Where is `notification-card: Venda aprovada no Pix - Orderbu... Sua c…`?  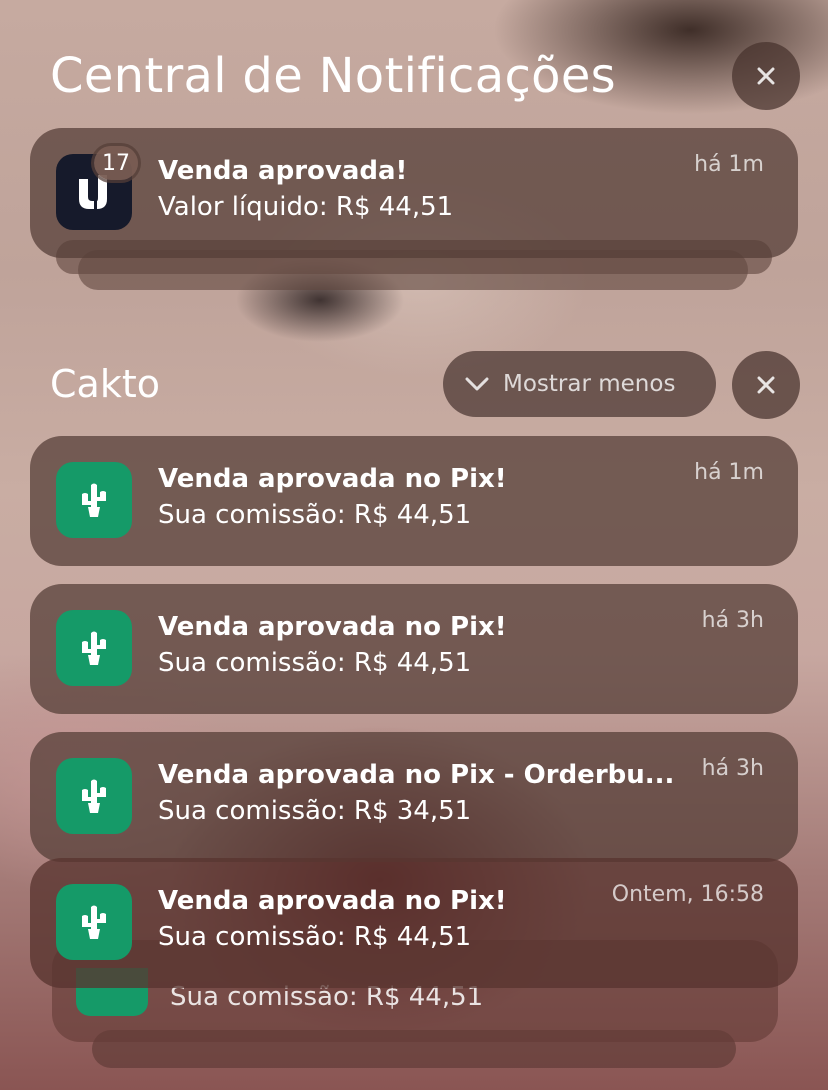
notification-card: Venda aprovada no Pix - Orderbu... Sua c… is located at coordinates (414, 797).